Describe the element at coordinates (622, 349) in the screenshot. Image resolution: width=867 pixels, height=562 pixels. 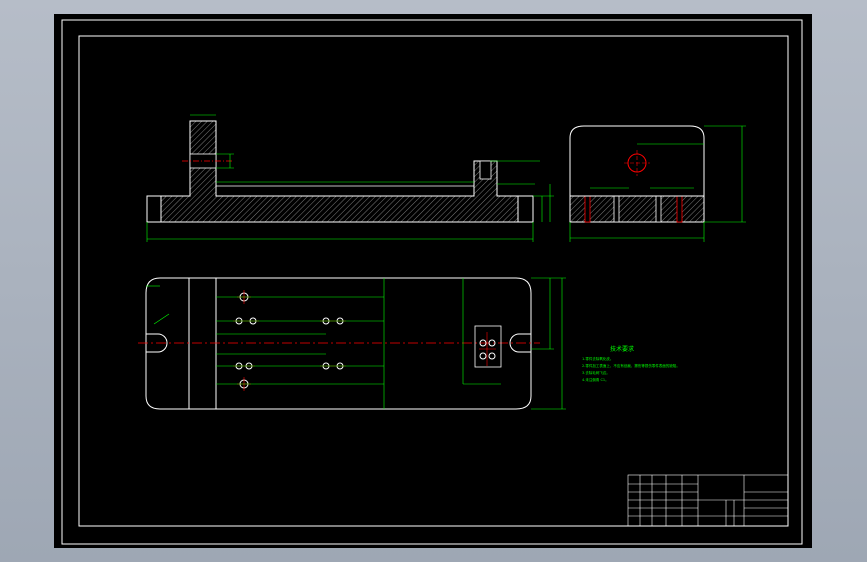
I see `tech-req-heading: 技术要求` at that location.